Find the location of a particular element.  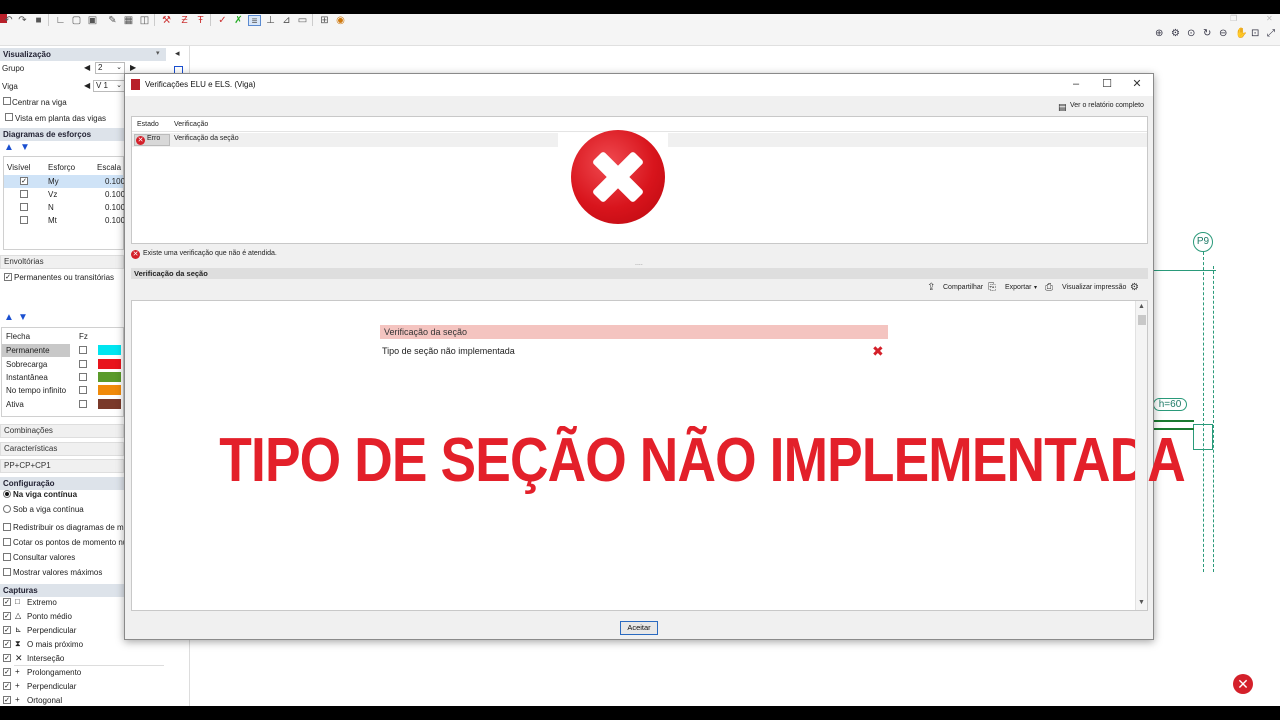

print-icon: ⎙ is located at coordinates (1051, 288).